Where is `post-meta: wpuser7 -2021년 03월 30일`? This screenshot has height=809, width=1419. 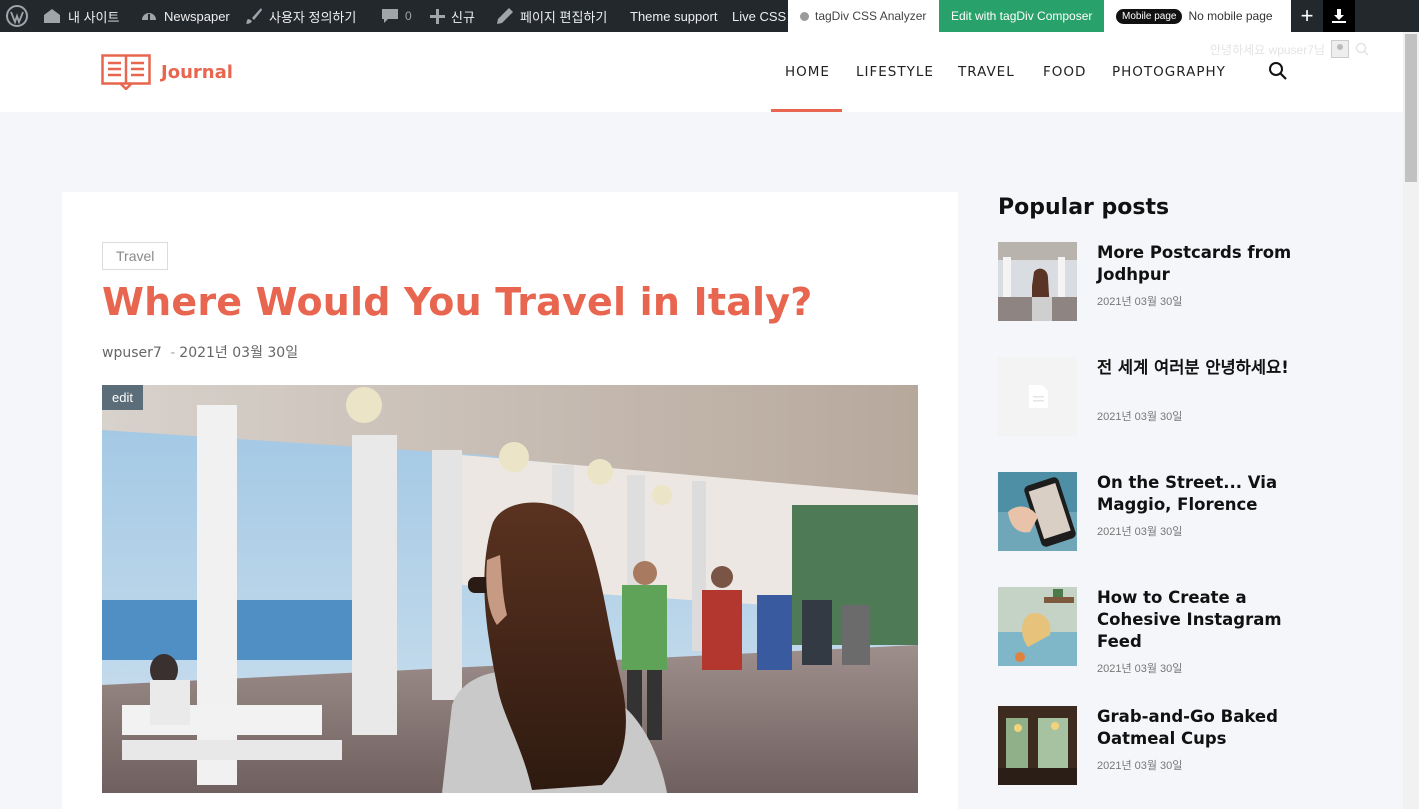 post-meta: wpuser7 -2021년 03월 30일 is located at coordinates (200, 352).